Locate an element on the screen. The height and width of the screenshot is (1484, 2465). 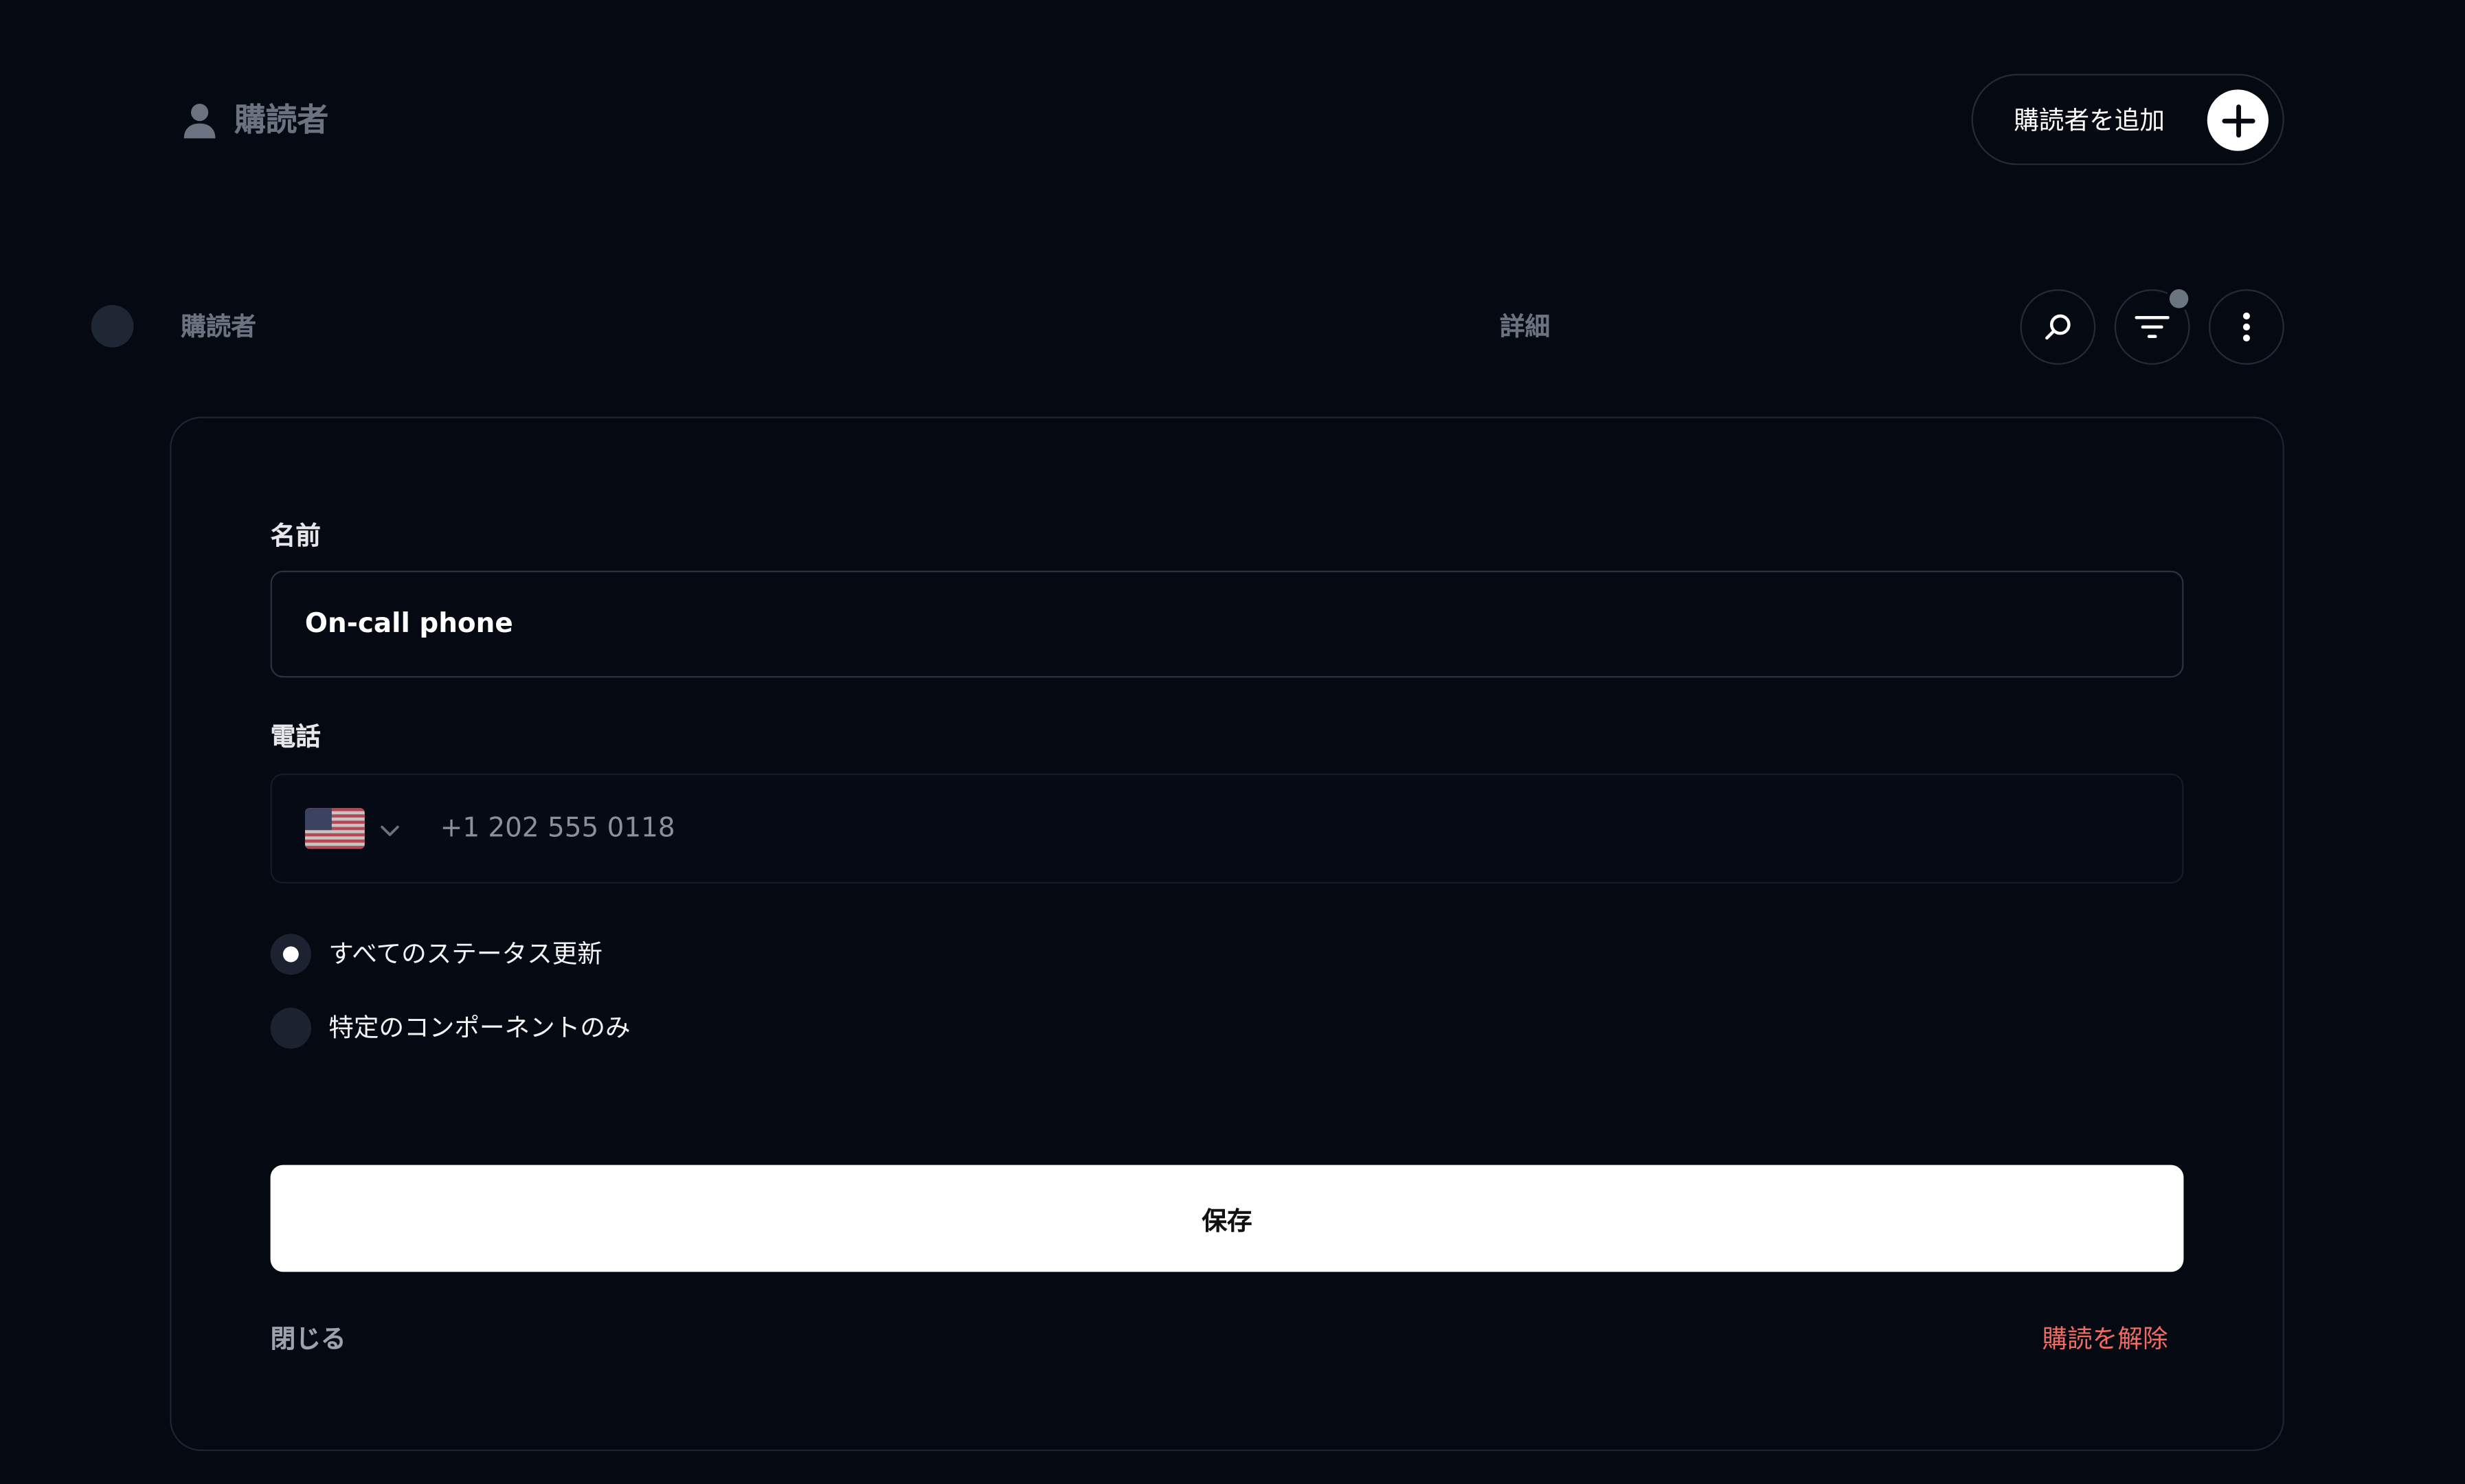
radio-all-updates is located at coordinates (291, 954).